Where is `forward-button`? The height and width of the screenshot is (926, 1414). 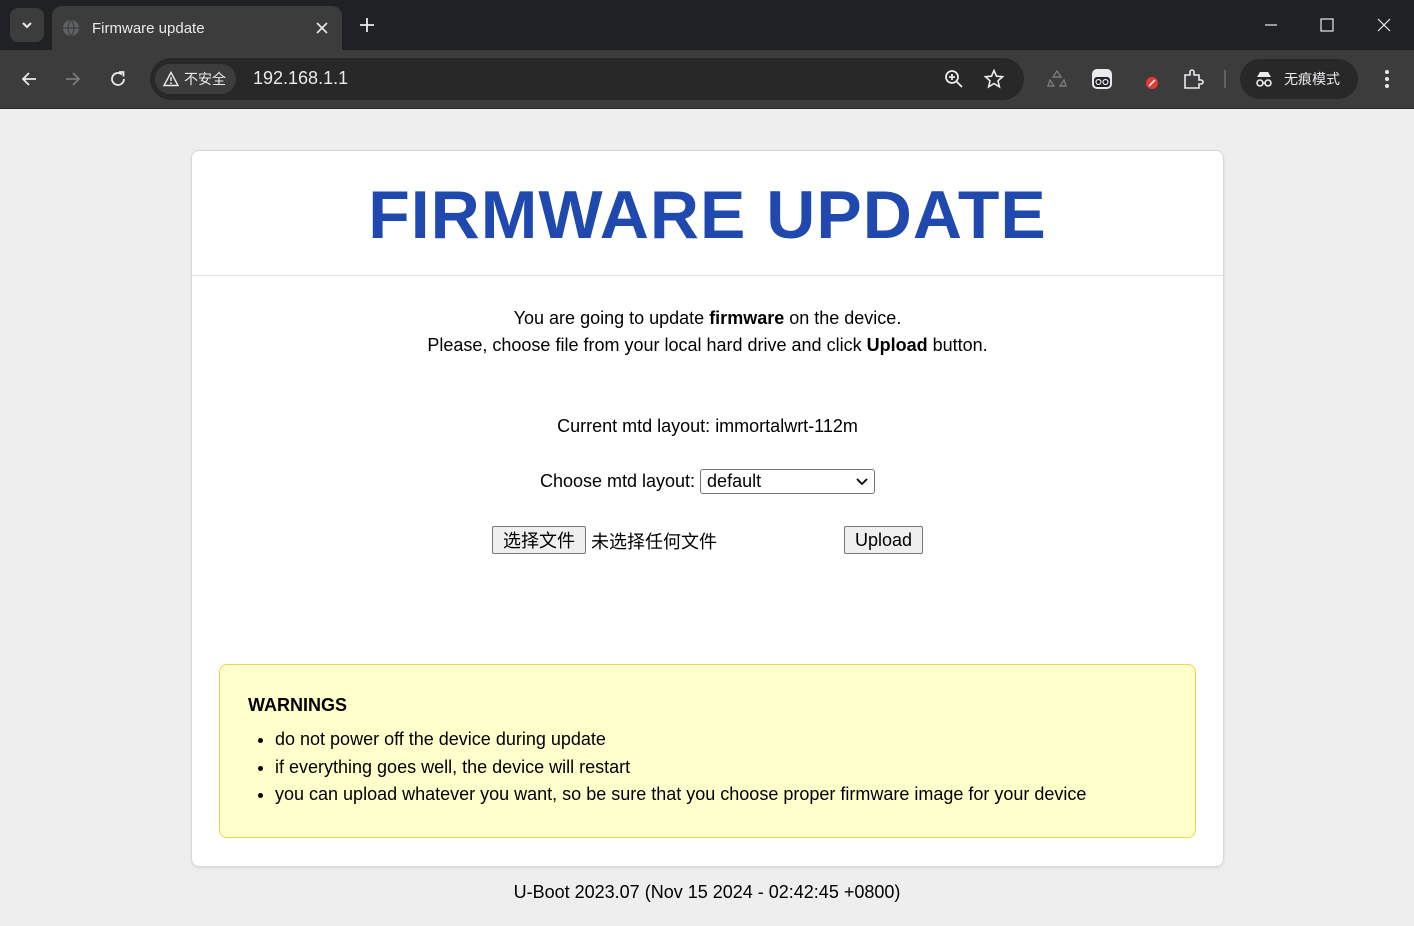
forward-button is located at coordinates (73, 79).